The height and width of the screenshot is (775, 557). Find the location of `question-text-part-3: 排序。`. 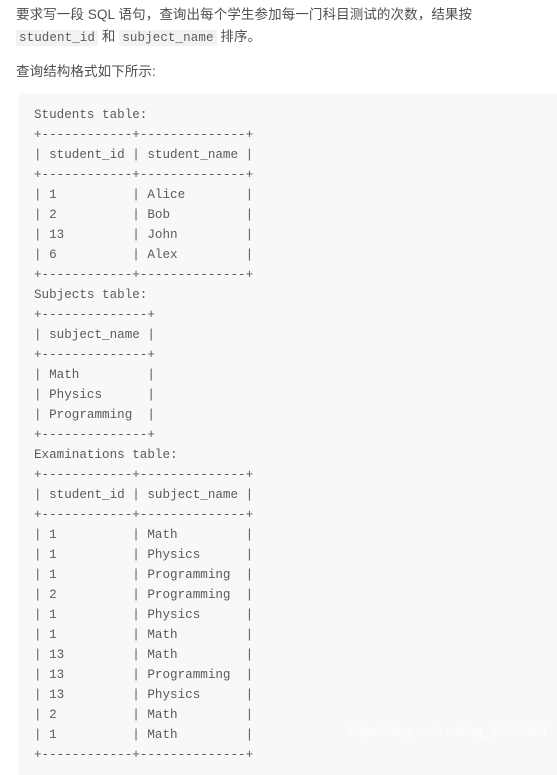

question-text-part-3: 排序。 is located at coordinates (239, 36).